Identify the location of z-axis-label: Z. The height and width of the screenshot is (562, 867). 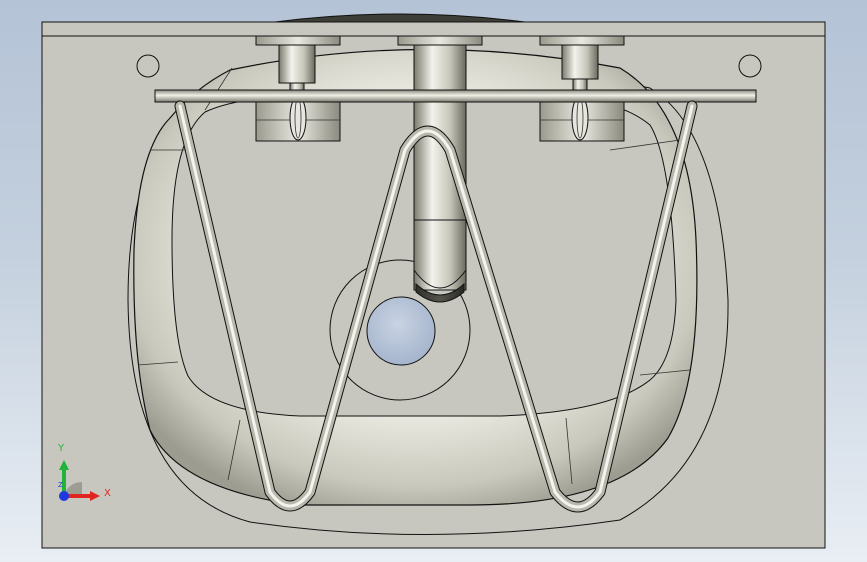
(60, 485).